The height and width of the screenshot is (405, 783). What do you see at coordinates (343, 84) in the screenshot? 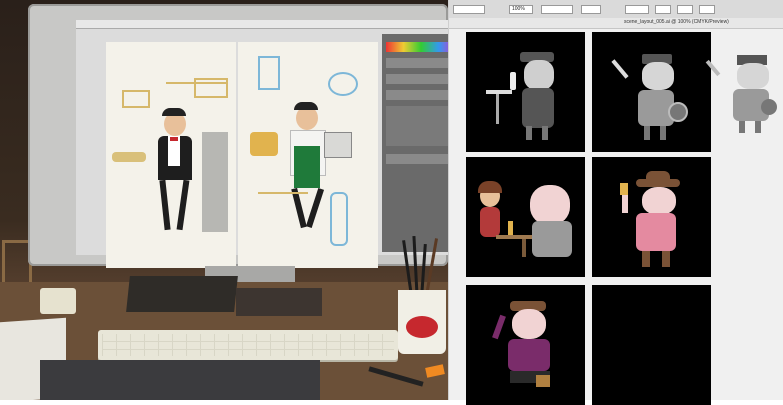
I see `line-drawing-gauge` at bounding box center [343, 84].